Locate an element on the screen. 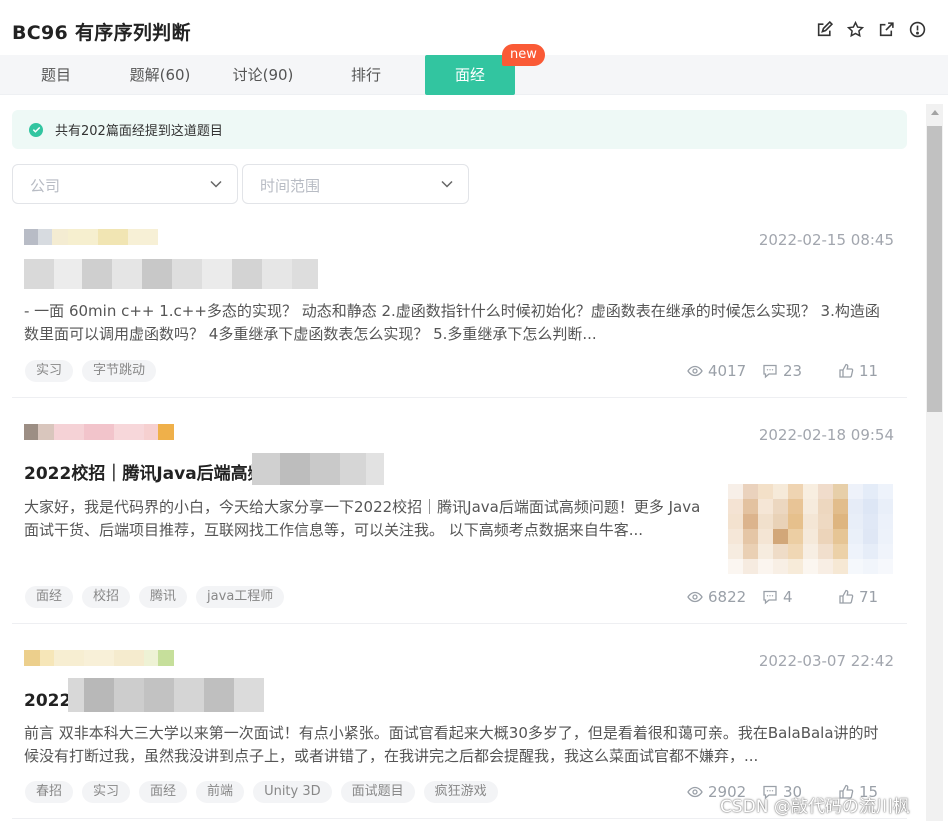  view-count-value: 4017 is located at coordinates (727, 371).